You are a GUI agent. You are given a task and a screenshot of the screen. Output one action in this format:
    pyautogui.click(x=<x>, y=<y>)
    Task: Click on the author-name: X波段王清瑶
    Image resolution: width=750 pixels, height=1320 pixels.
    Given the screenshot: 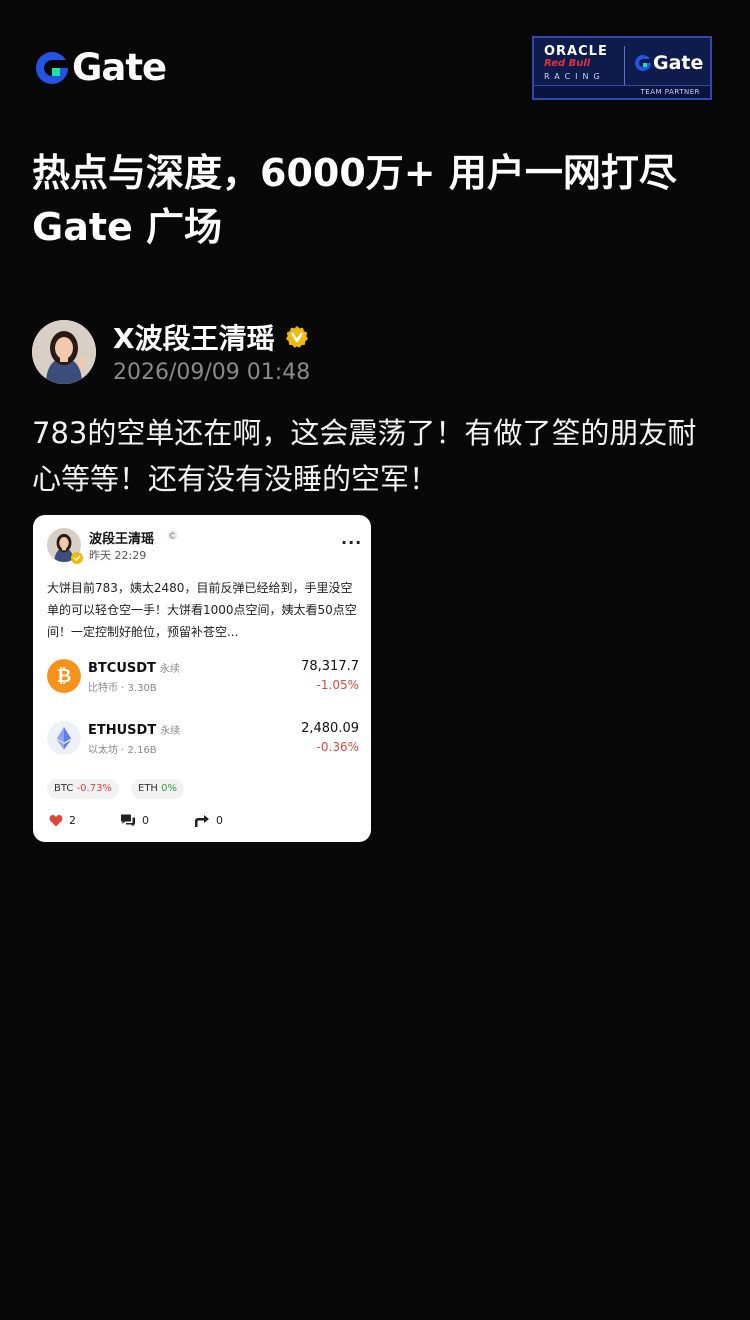 What is the action you would take?
    pyautogui.click(x=194, y=337)
    